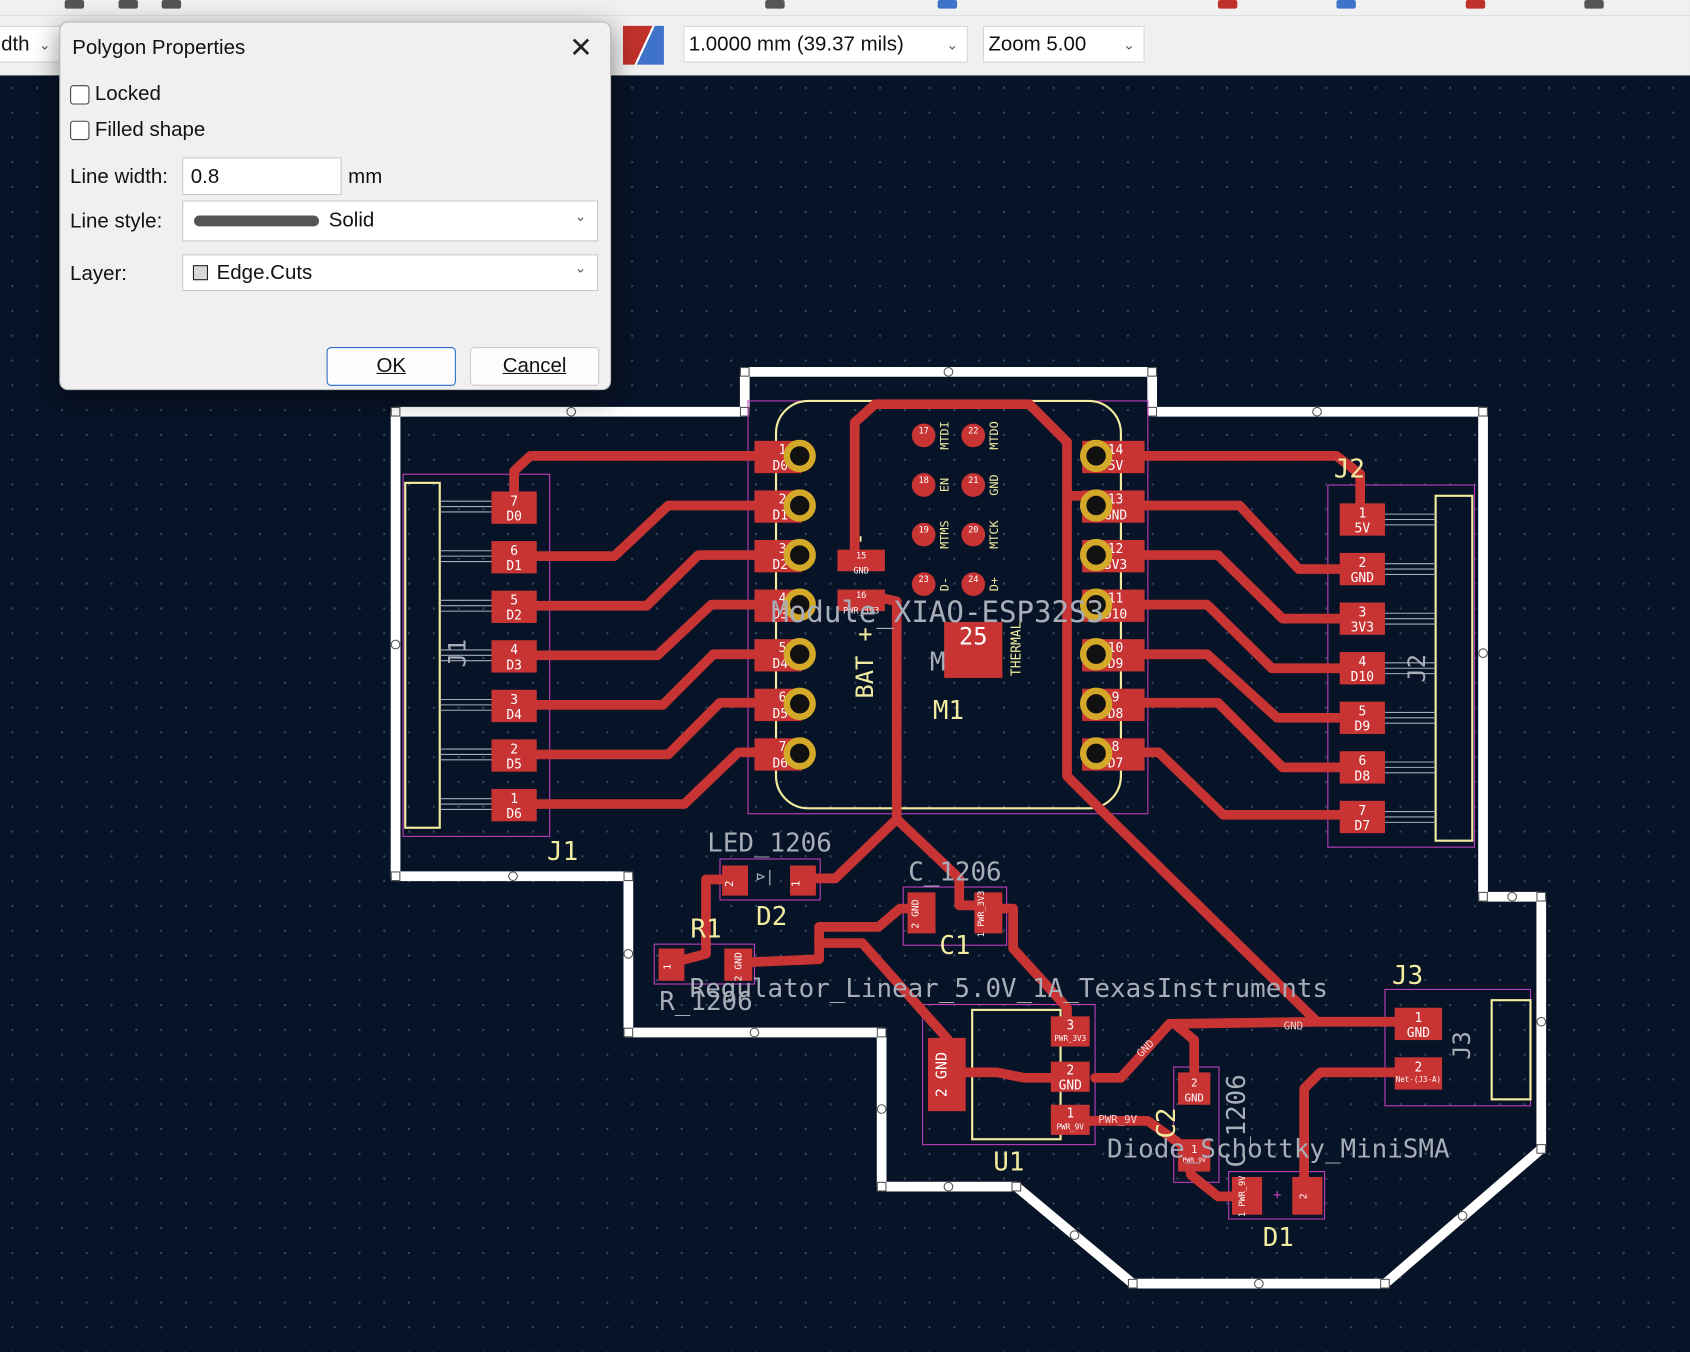  What do you see at coordinates (1116, 698) in the screenshot?
I see `pad-number: 9` at bounding box center [1116, 698].